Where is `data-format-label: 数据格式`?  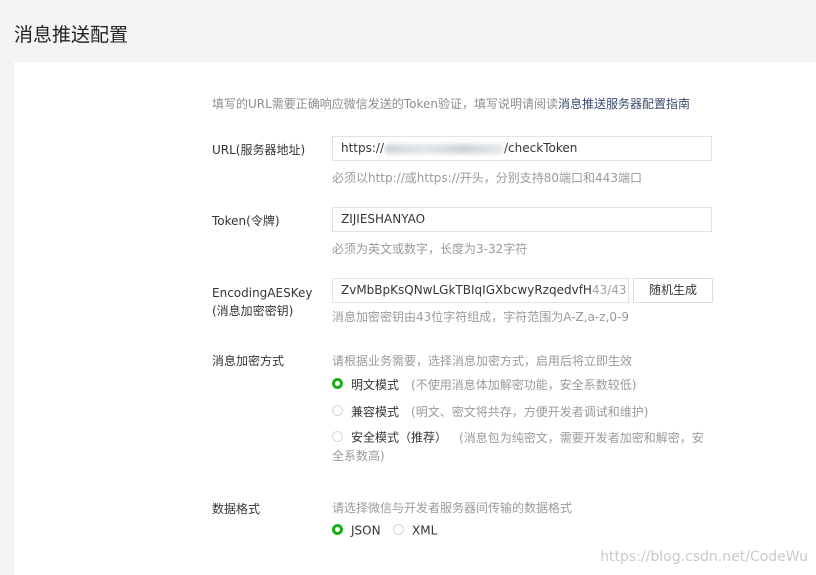
data-format-label: 数据格式 is located at coordinates (236, 509).